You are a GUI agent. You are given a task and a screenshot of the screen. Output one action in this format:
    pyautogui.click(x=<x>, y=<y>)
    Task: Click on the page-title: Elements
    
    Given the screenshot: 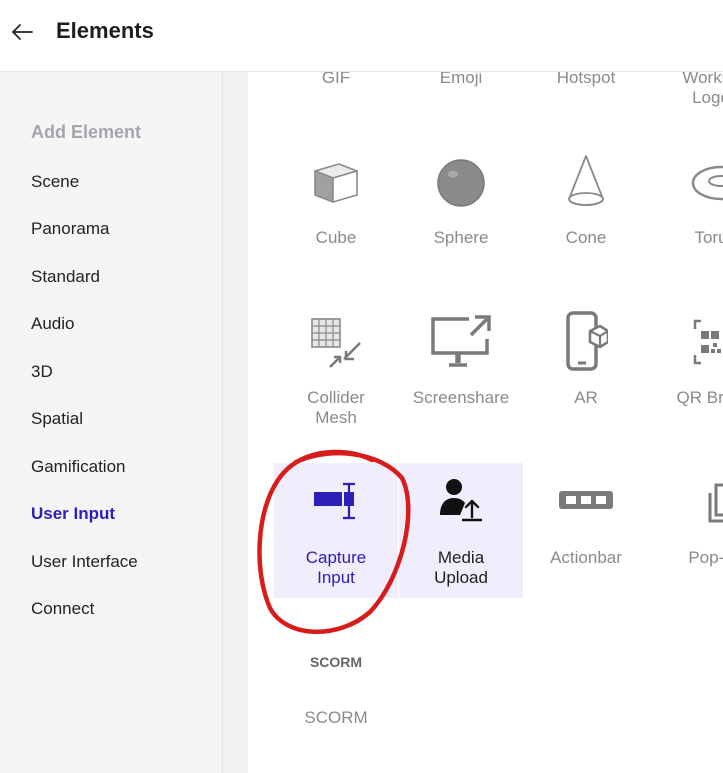 What is the action you would take?
    pyautogui.click(x=105, y=30)
    